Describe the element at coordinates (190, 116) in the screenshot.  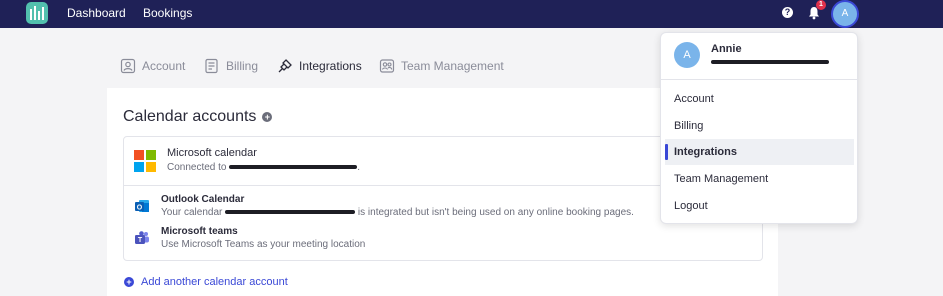
I see `calendar-accounts-title: Calendar accounts` at that location.